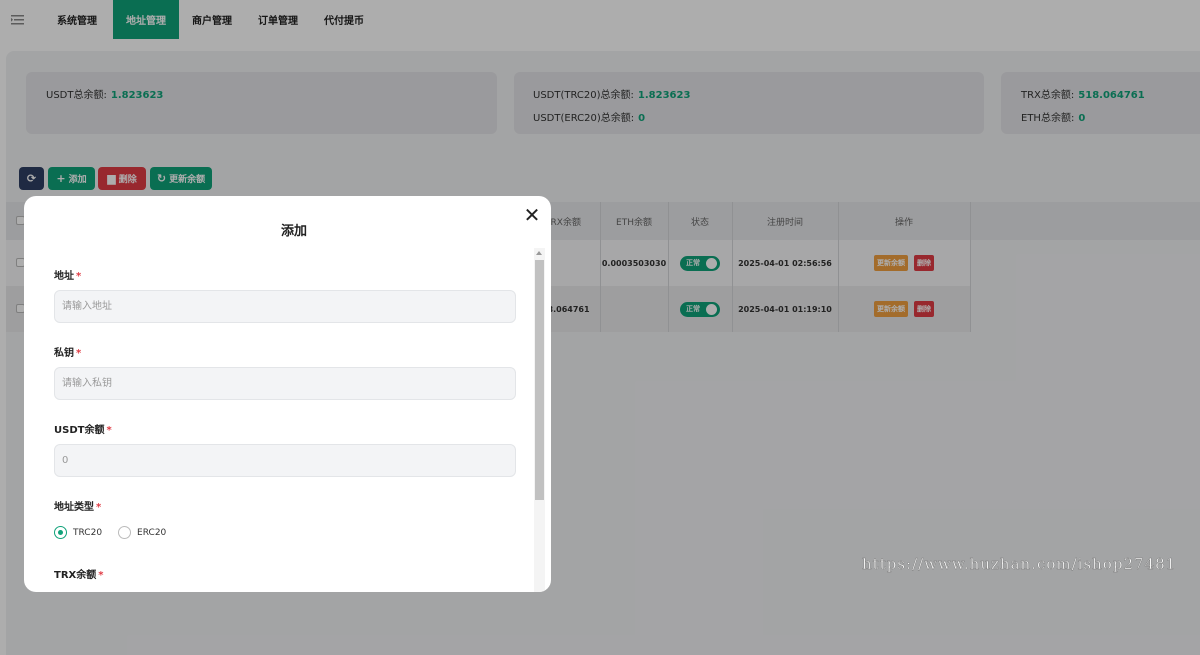 The width and height of the screenshot is (1200, 655). I want to click on modal-scrollbar, so click(539, 420).